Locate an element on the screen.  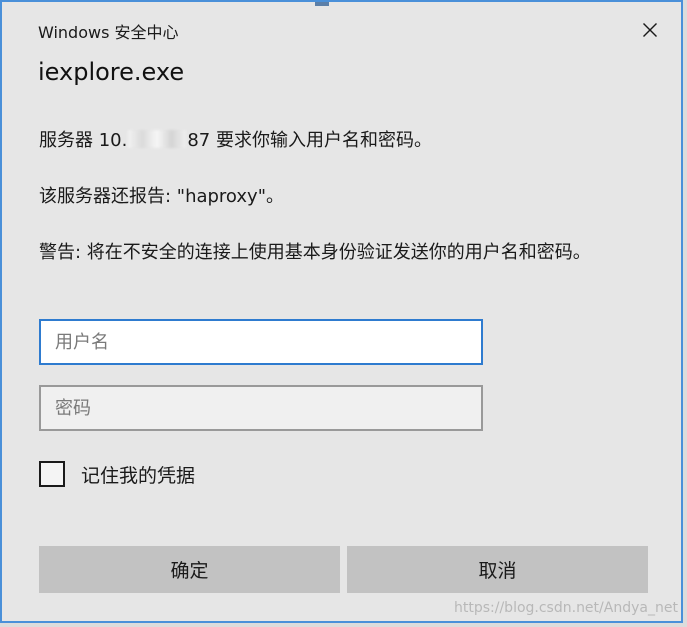
server-message: 服务器 10. 87 要求你输入用户名和密码。 is located at coordinates (344, 141).